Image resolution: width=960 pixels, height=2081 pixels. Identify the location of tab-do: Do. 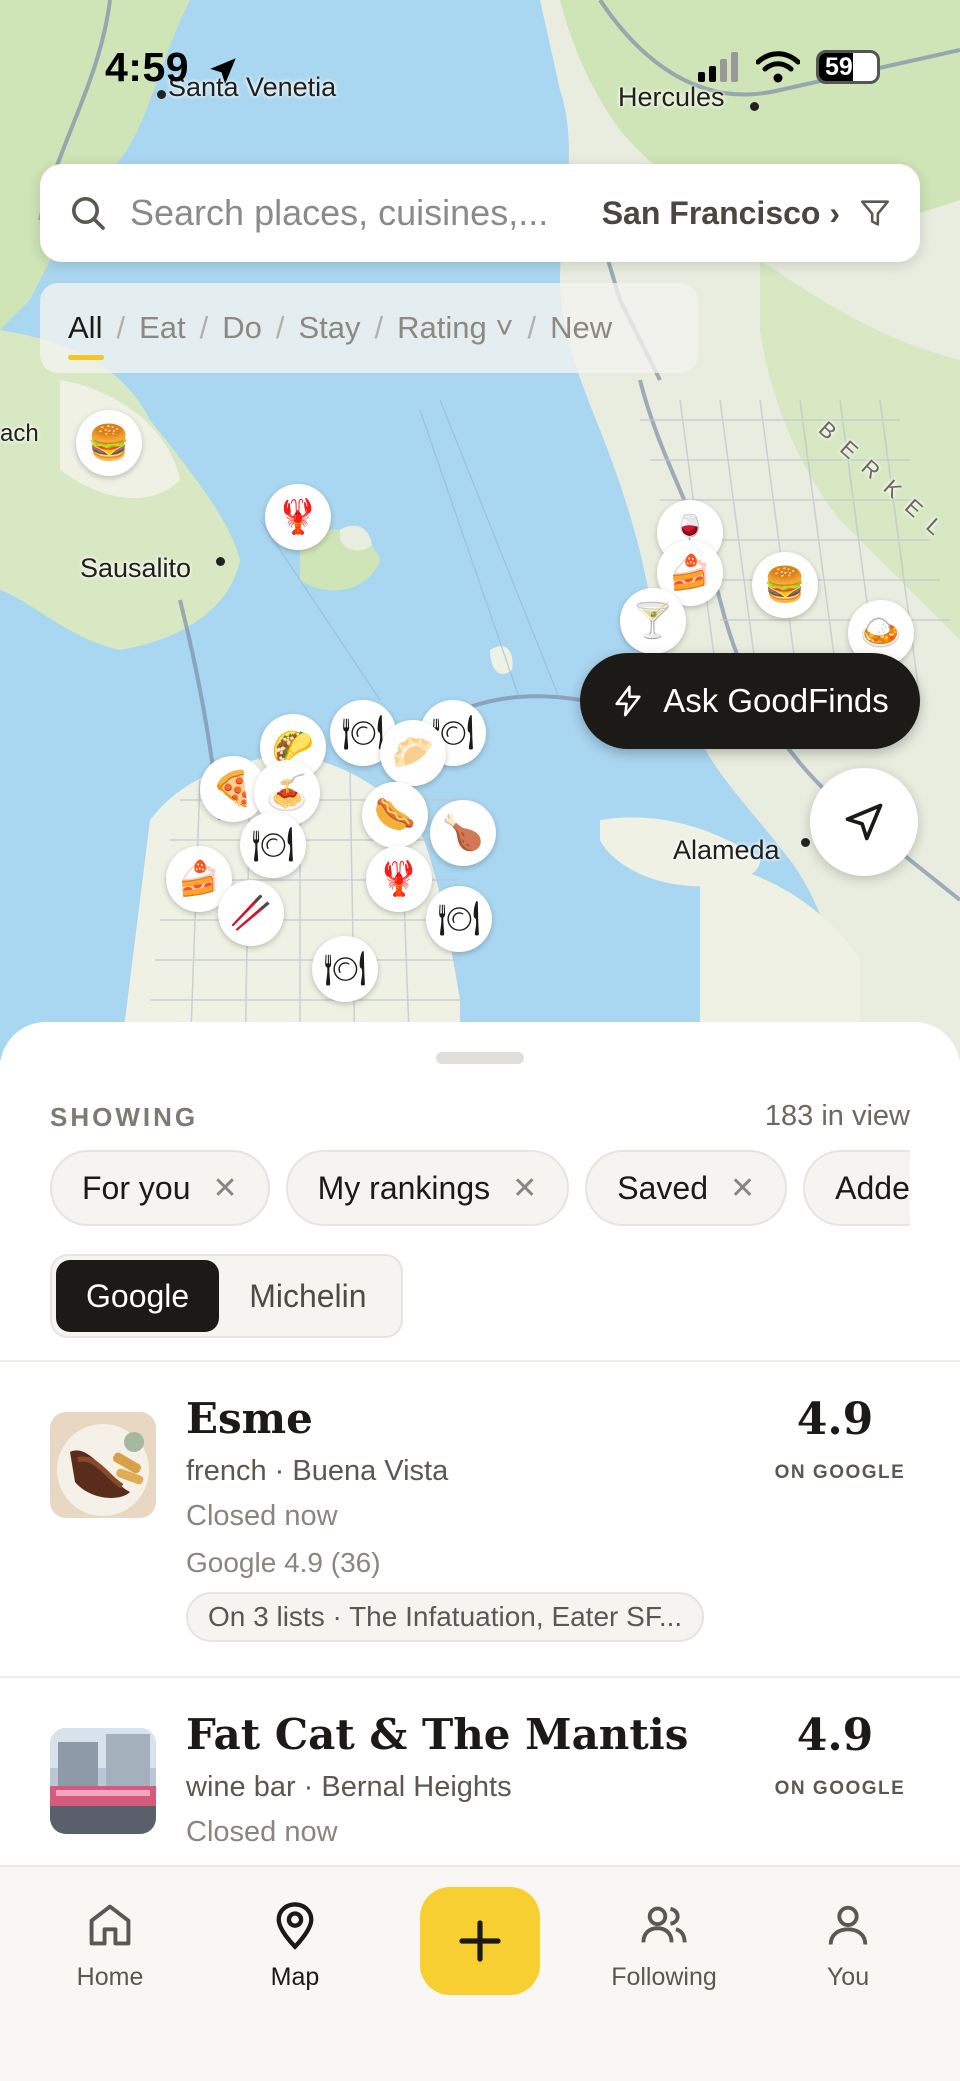
(242, 328).